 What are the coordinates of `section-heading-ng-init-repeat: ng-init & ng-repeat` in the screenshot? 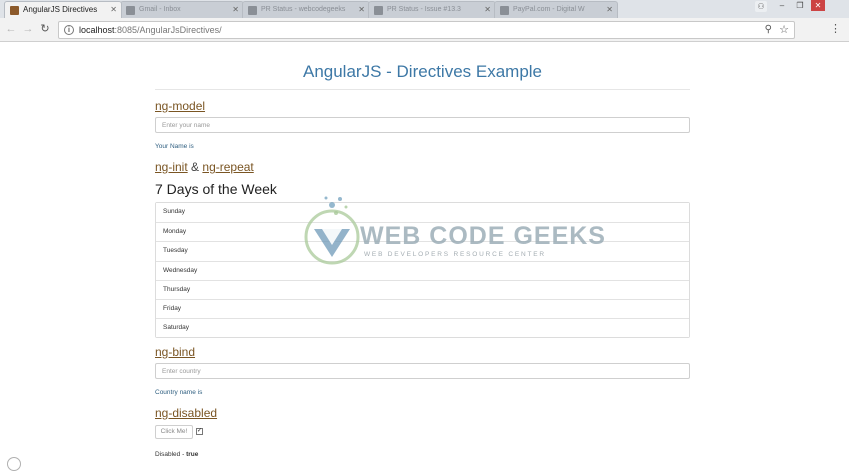 It's located at (204, 167).